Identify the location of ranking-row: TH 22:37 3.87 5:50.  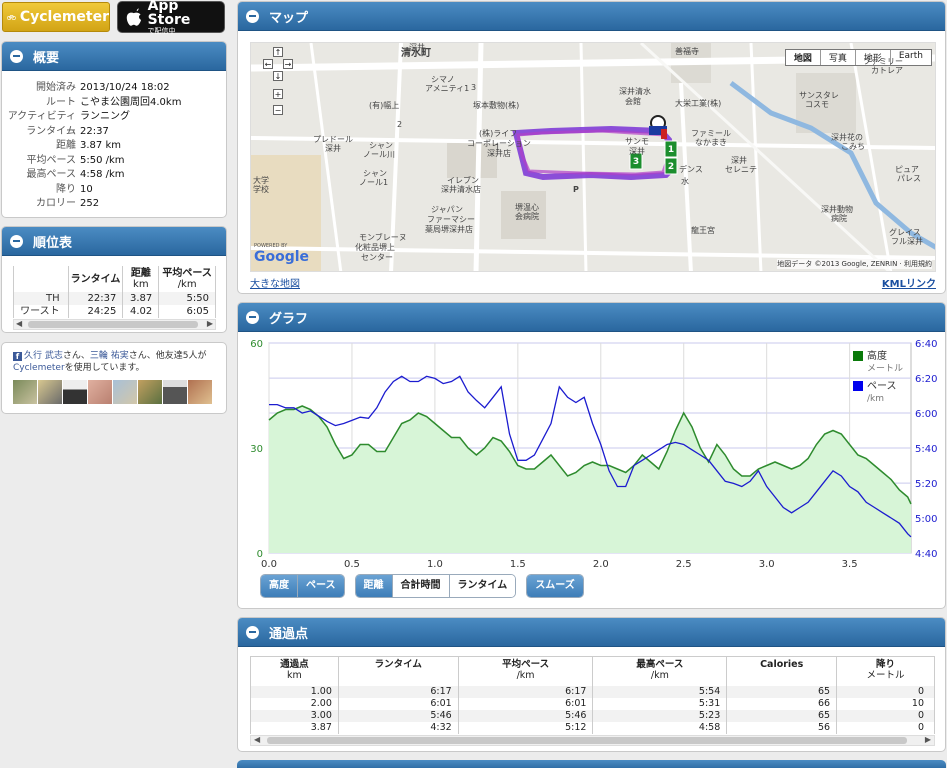
(114, 298).